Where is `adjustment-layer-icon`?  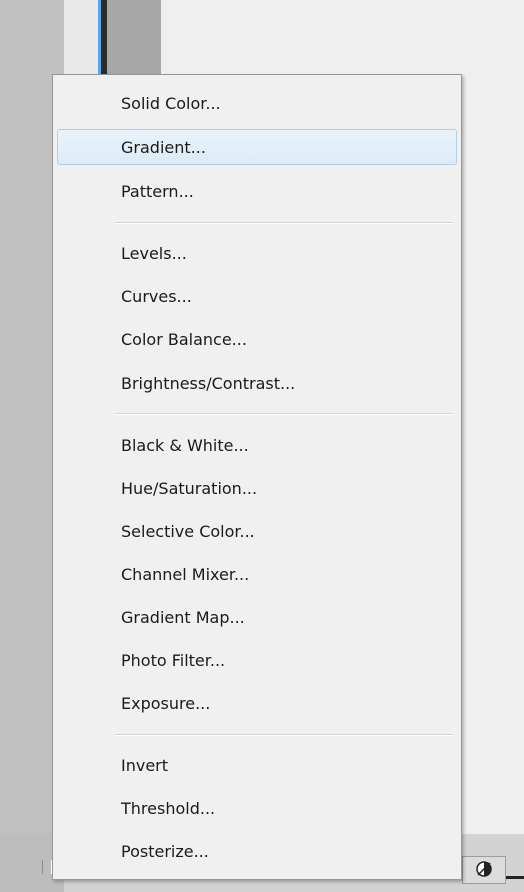 adjustment-layer-icon is located at coordinates (484, 870).